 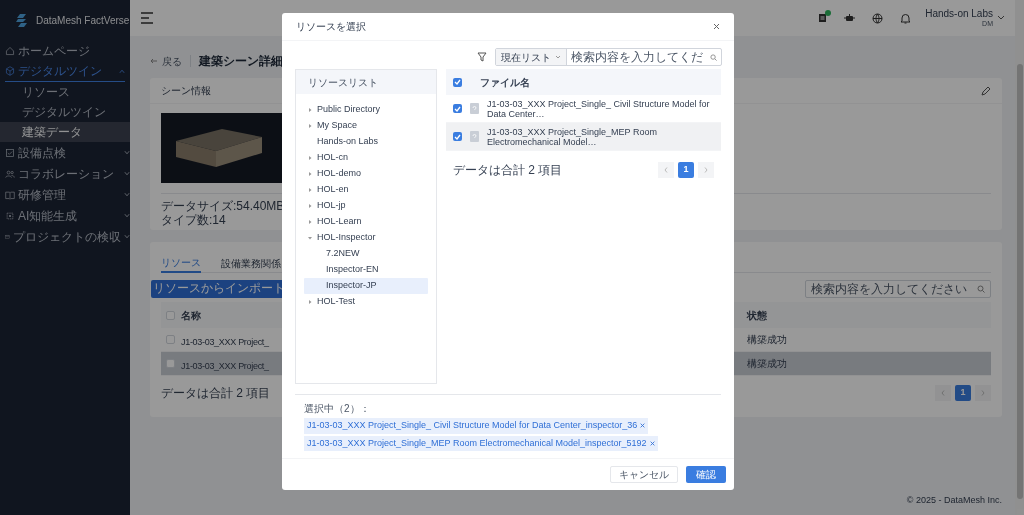 I want to click on button: 確認, so click(x=706, y=474).